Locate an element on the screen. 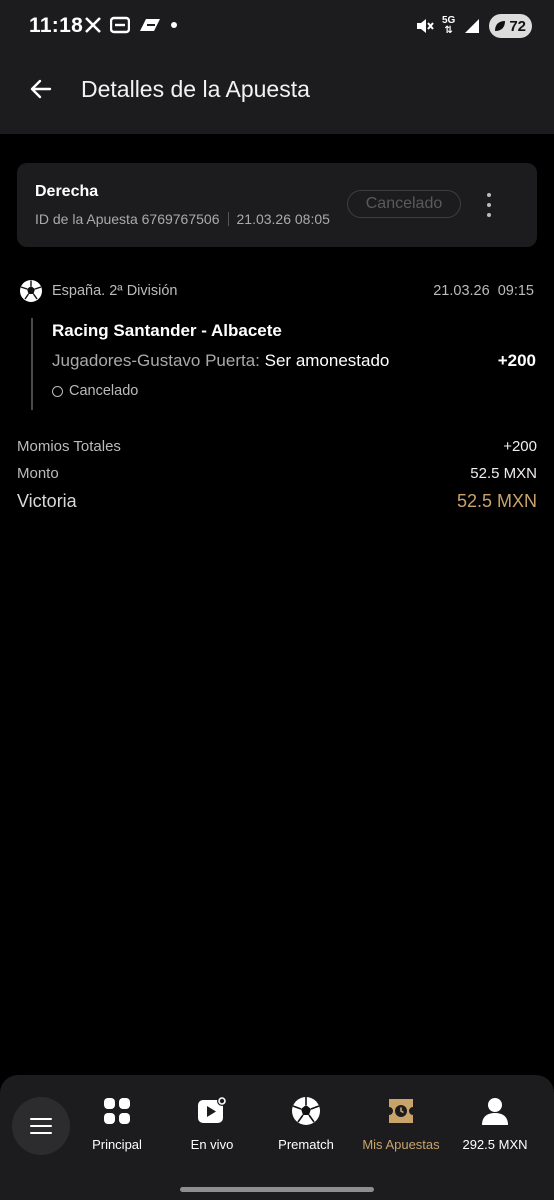 This screenshot has height=1200, width=554. live-play-icon is located at coordinates (212, 1109).